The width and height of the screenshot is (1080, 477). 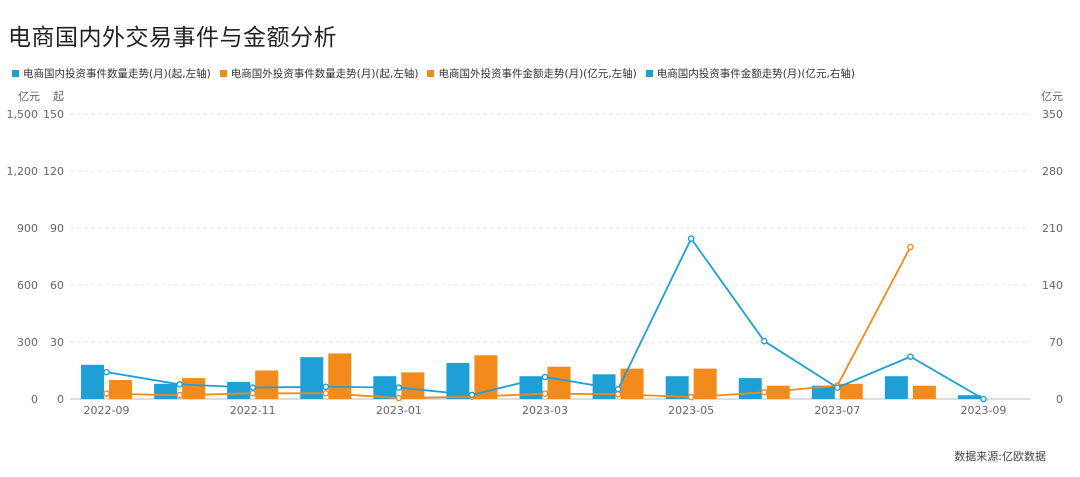 I want to click on right-tick-label: 350, so click(x=1052, y=114).